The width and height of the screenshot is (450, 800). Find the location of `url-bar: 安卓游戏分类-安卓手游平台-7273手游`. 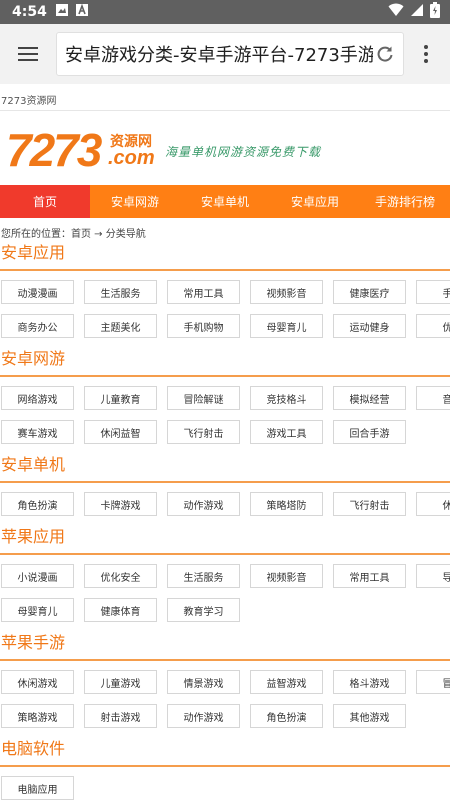

url-bar: 安卓游戏分类-安卓手游平台-7273手游 is located at coordinates (230, 54).